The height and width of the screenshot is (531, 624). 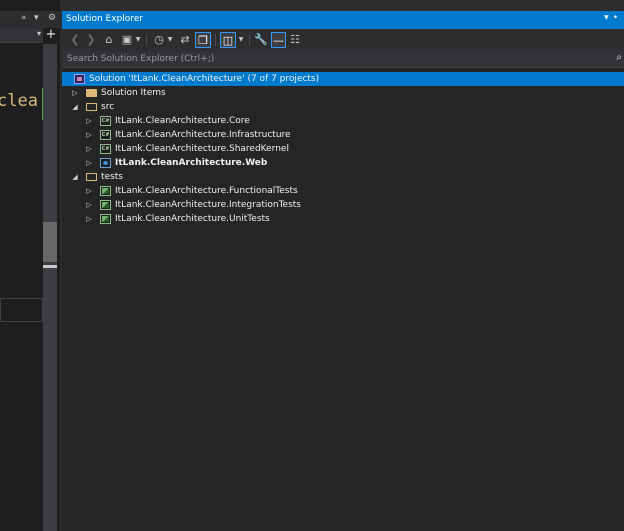 I want to click on solution-explorer-search: ⌕, so click(x=343, y=59).